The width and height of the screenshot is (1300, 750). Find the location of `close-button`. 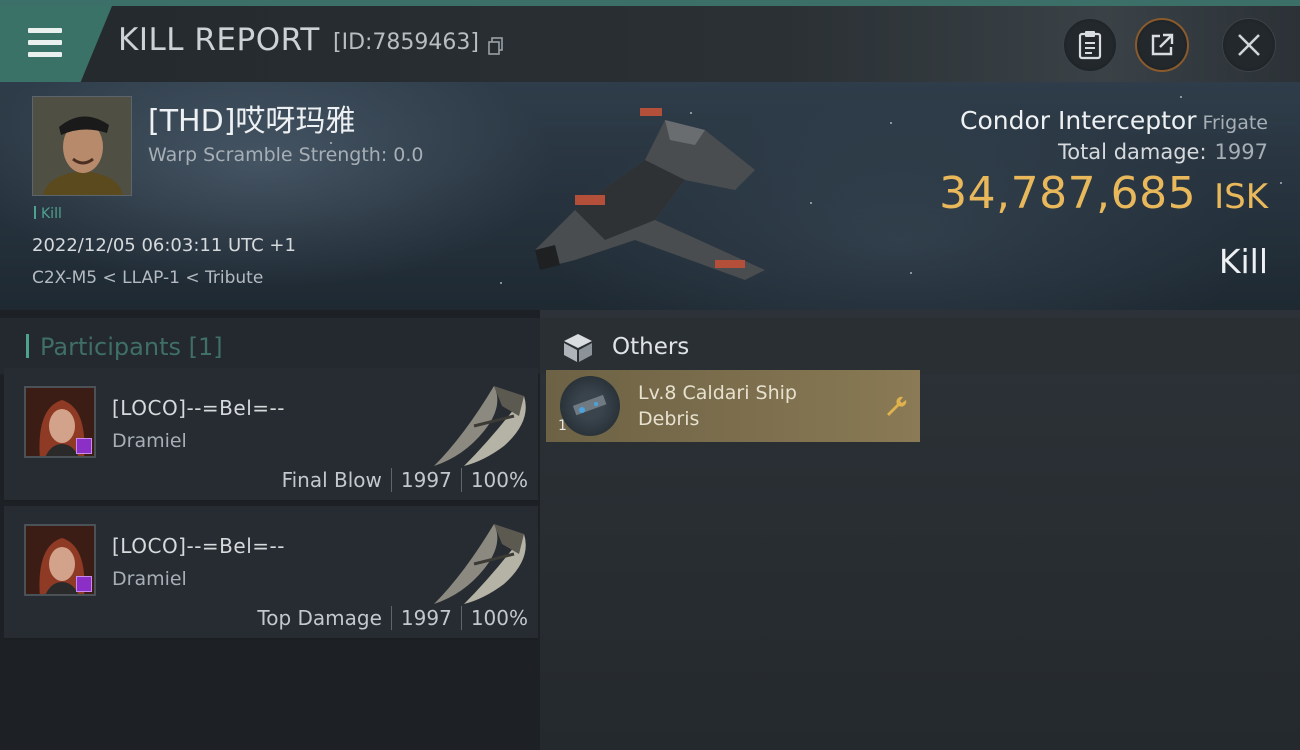

close-button is located at coordinates (1249, 45).